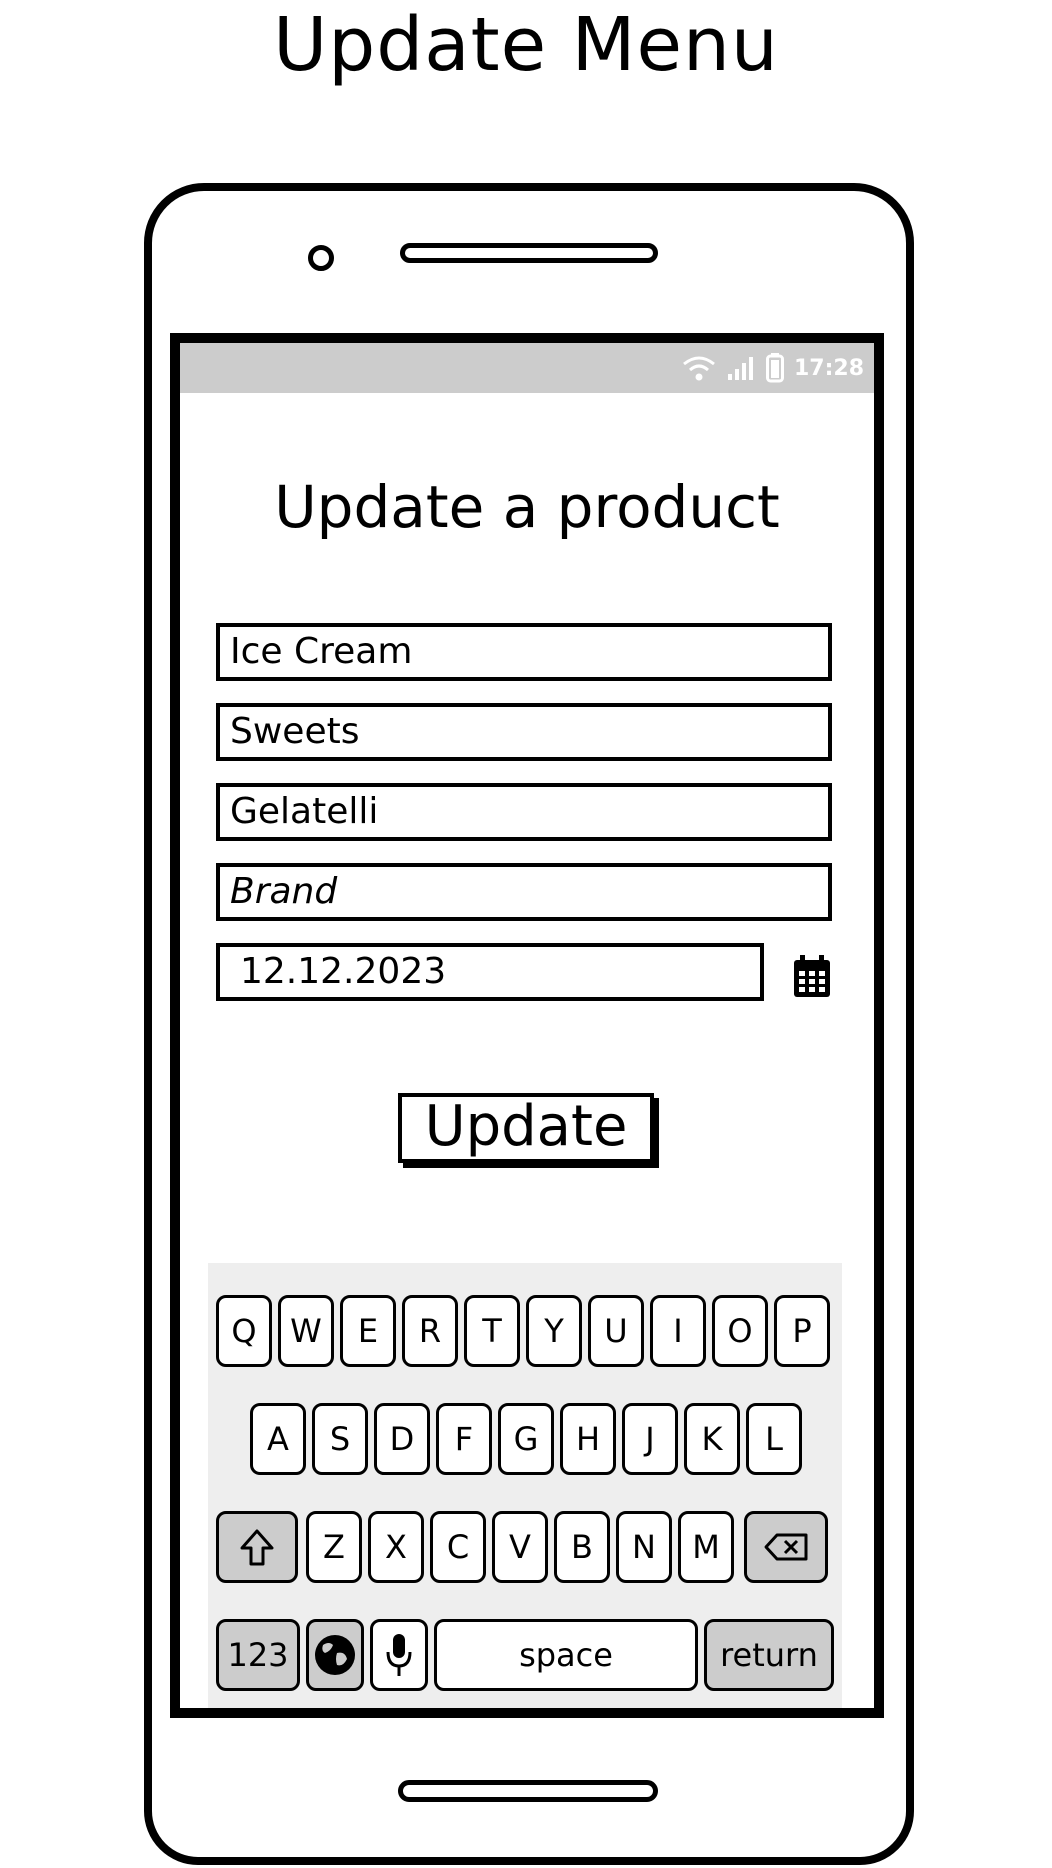  I want to click on shift-icon, so click(257, 1547).